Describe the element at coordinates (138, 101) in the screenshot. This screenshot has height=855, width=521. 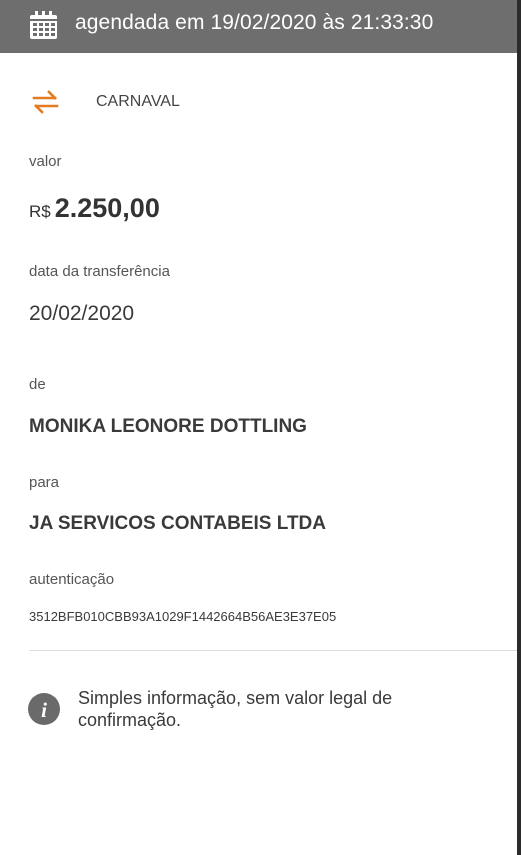
I see `category-label: CARNAVAL` at that location.